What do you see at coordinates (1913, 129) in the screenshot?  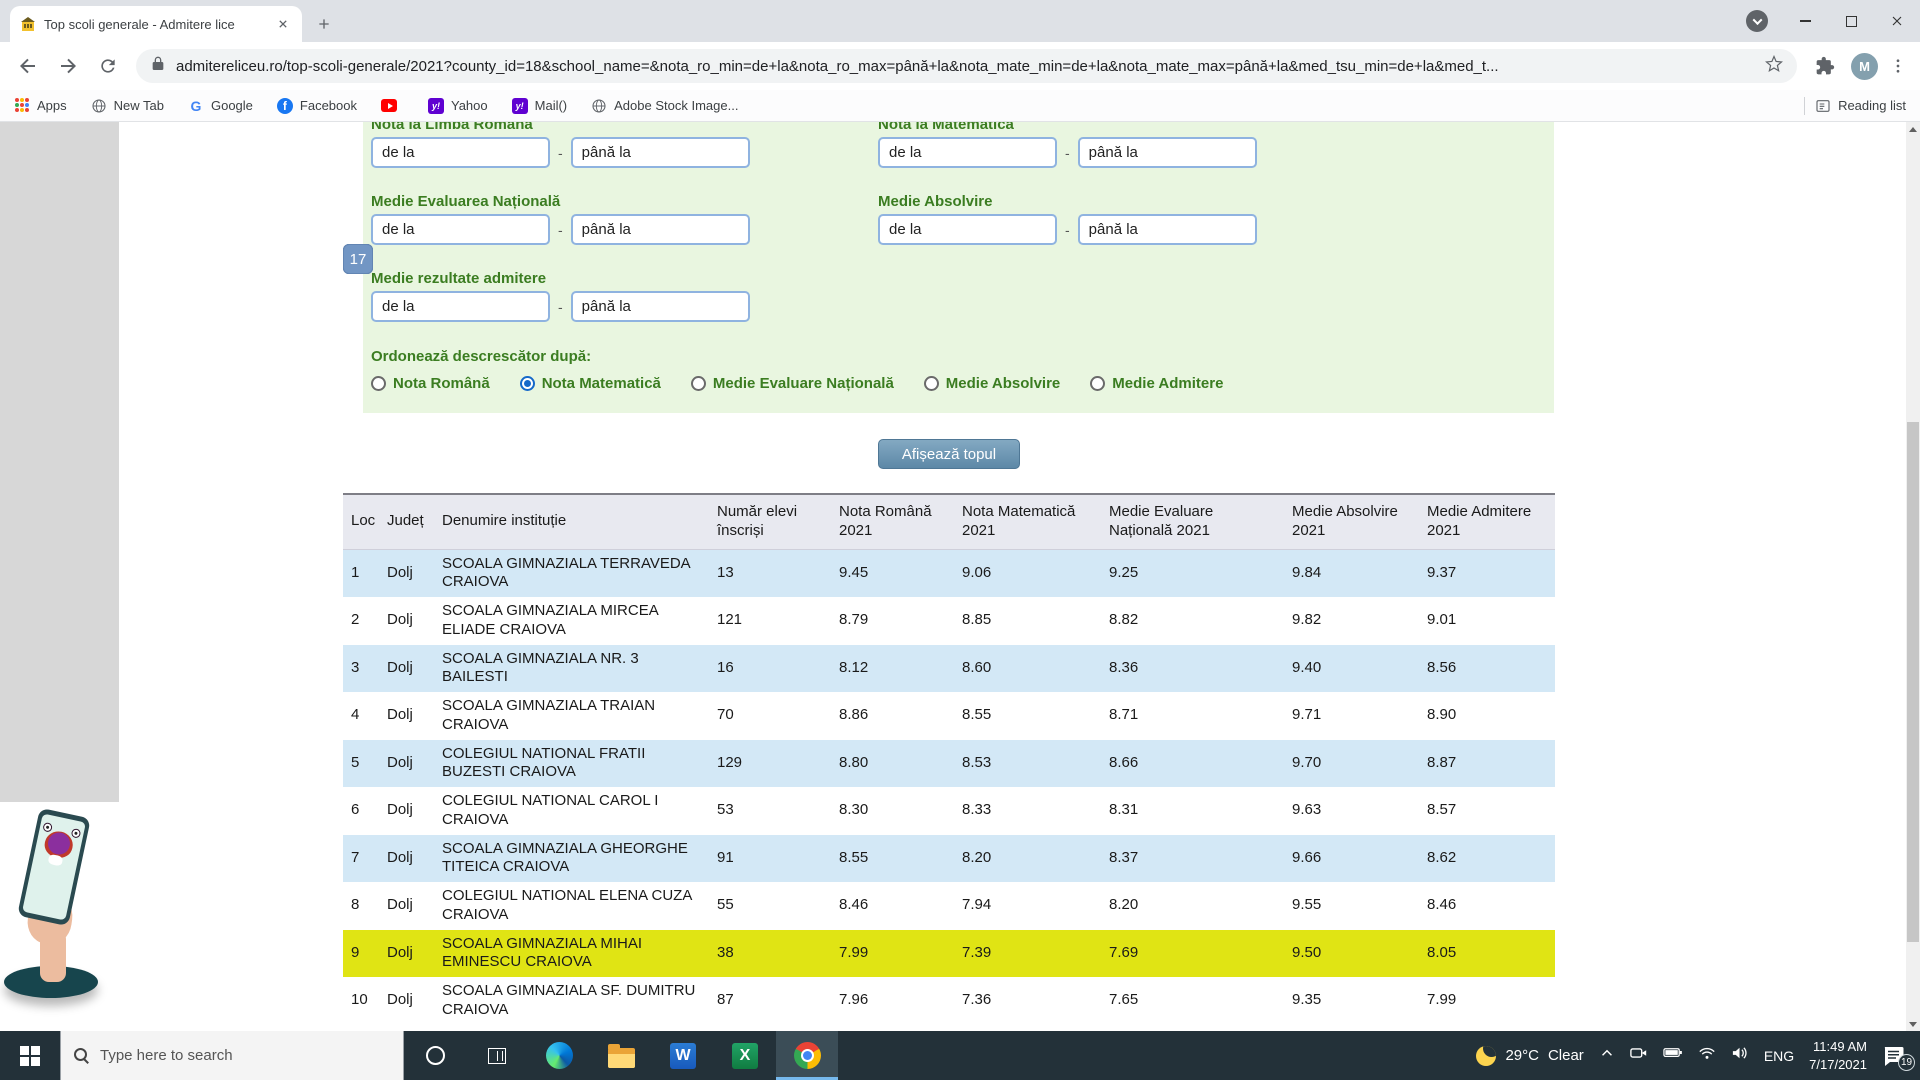 I see `scroll-up-icon` at bounding box center [1913, 129].